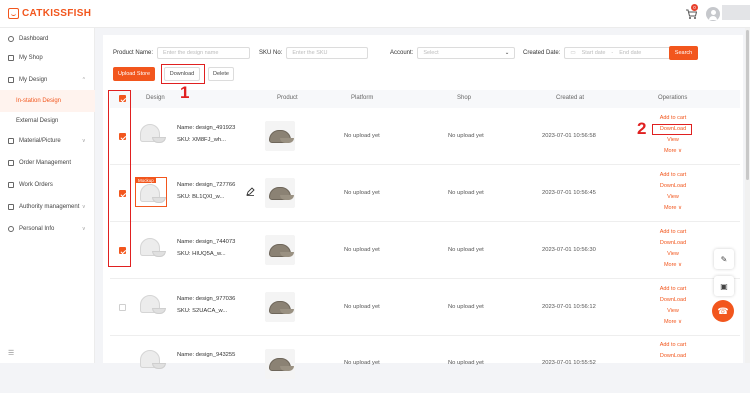 The image size is (750, 393). Describe the element at coordinates (49, 13) in the screenshot. I see `brand-logo: CATKISSFISH` at that location.